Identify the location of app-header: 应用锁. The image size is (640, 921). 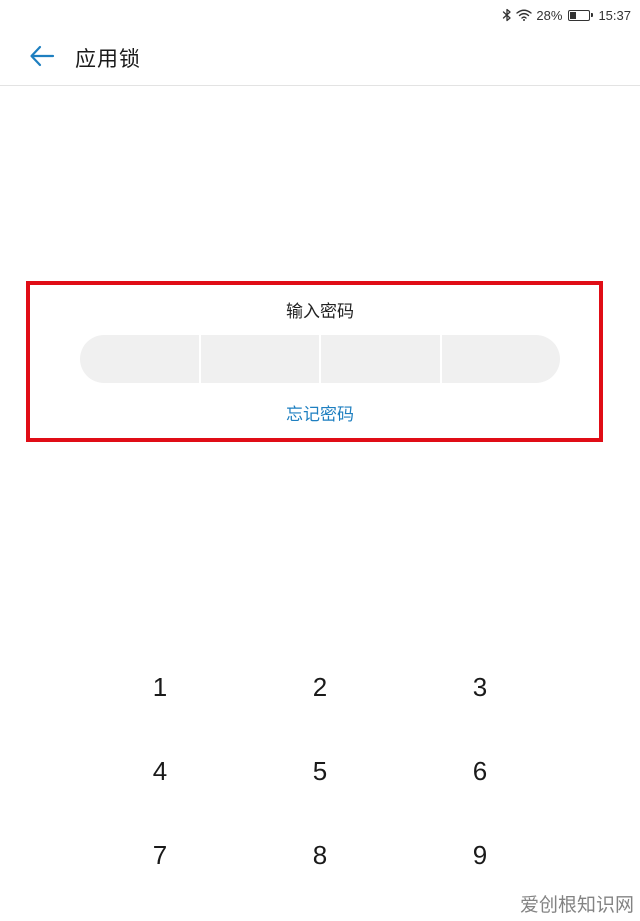
(320, 58).